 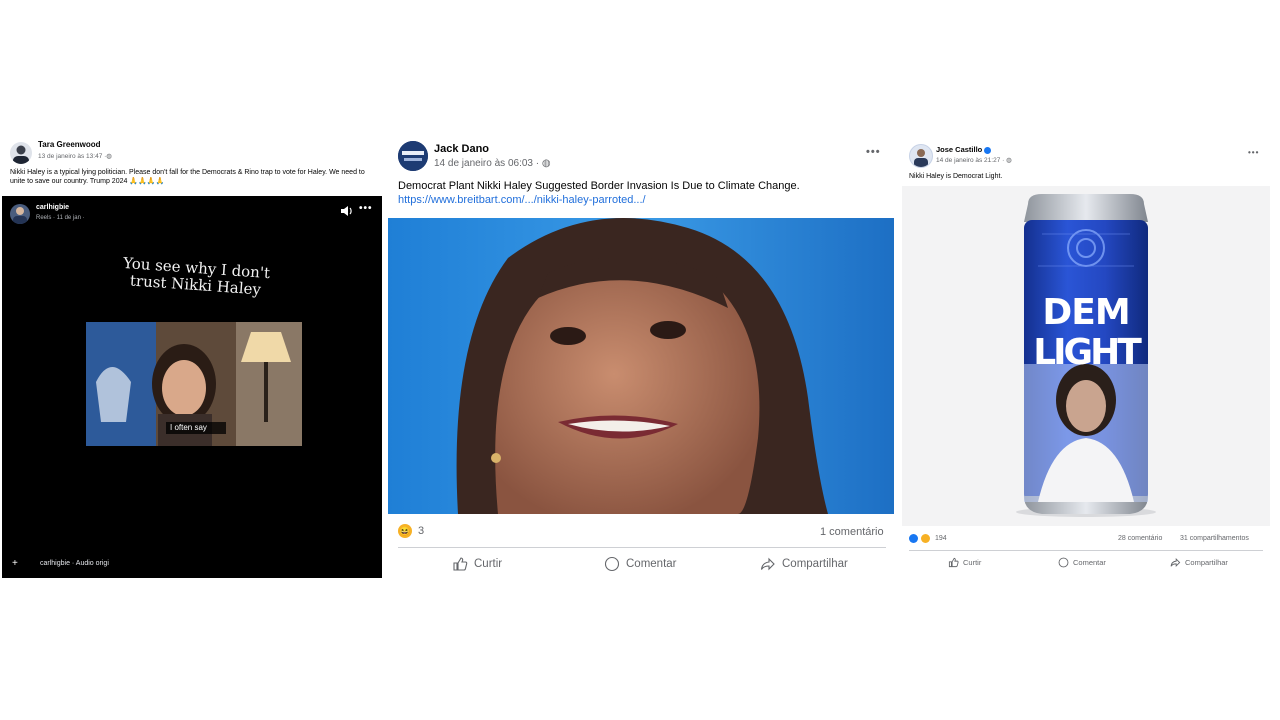 What do you see at coordinates (970, 160) in the screenshot?
I see `timestamp-text: 14 de janeiro às 21:27 ·` at bounding box center [970, 160].